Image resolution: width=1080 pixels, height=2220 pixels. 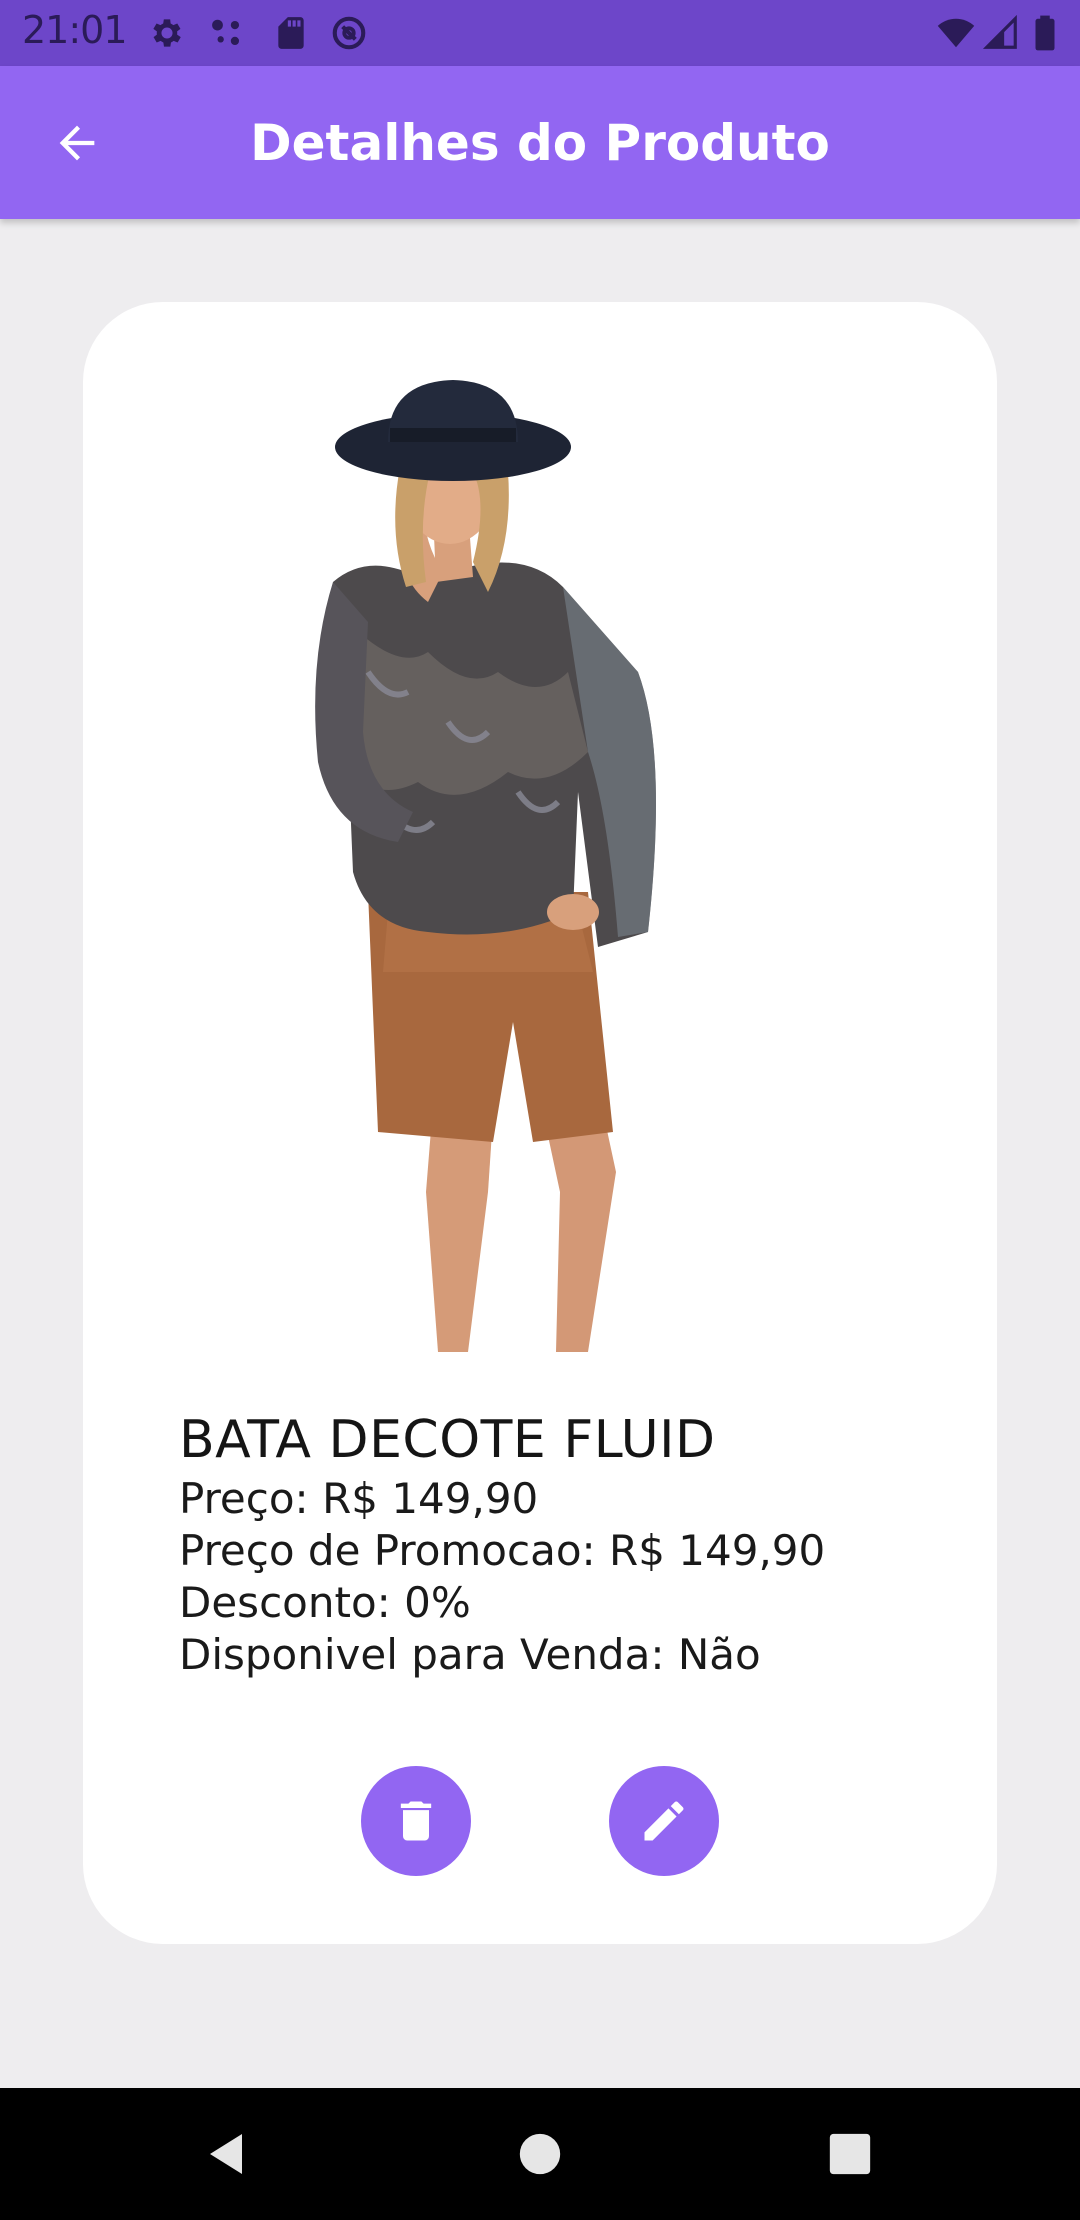 I want to click on status-bar: 21:01, so click(x=540, y=33).